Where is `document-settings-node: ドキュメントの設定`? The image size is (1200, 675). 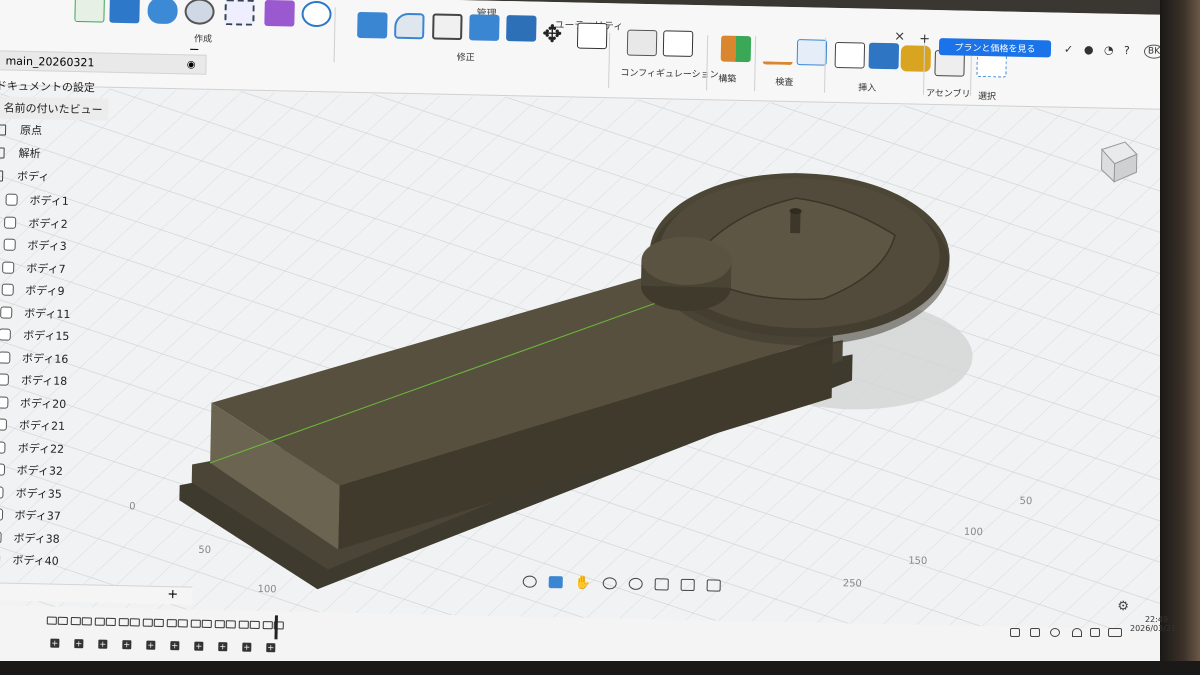
document-settings-node: ドキュメントの設定 is located at coordinates (47, 86).